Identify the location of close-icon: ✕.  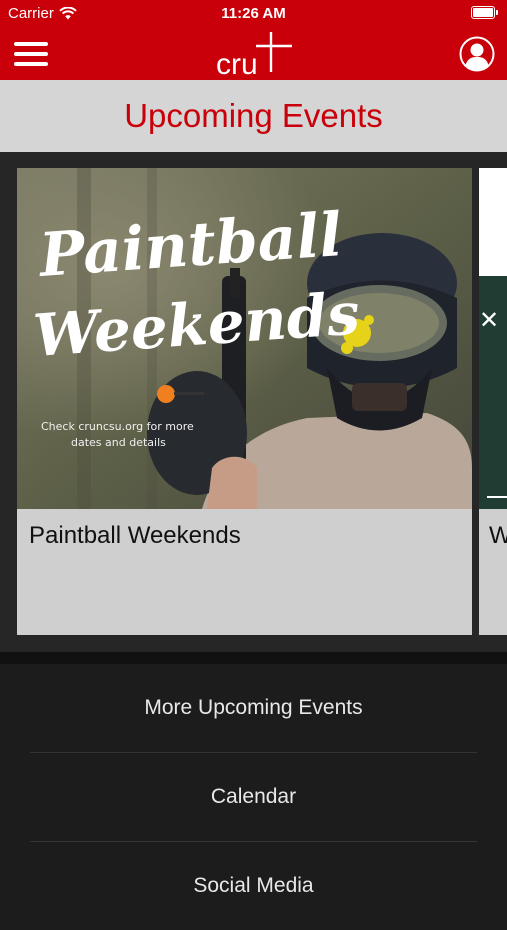
(489, 320).